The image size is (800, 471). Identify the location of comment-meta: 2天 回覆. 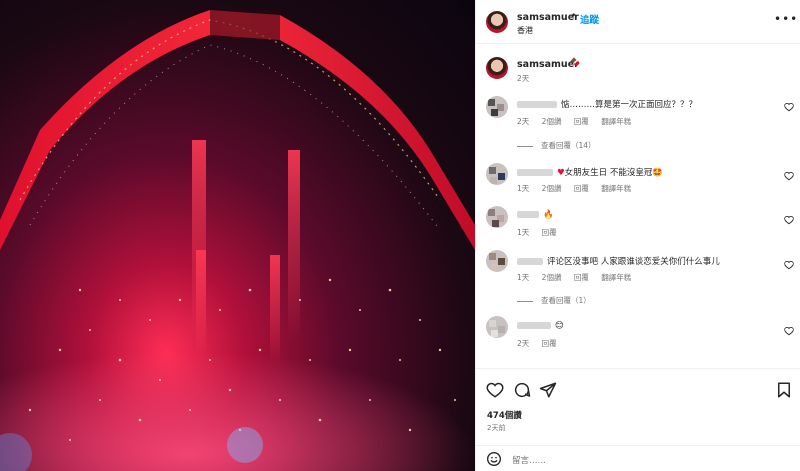
(542, 343).